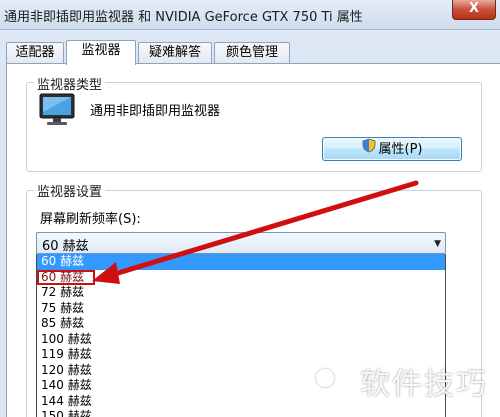 This screenshot has width=500, height=417. Describe the element at coordinates (35, 53) in the screenshot. I see `tab-adapter: 适配器` at that location.